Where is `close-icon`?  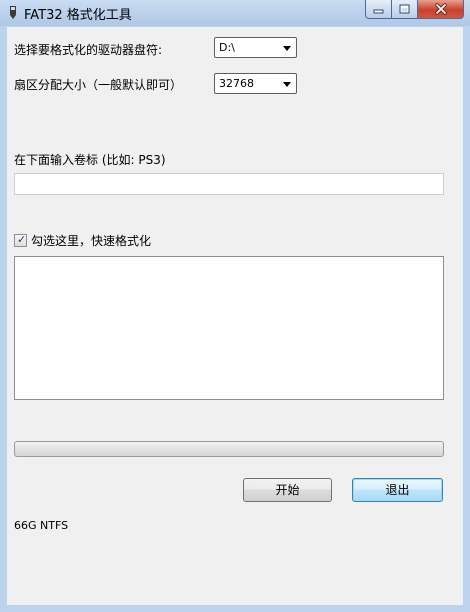 close-icon is located at coordinates (440, 9).